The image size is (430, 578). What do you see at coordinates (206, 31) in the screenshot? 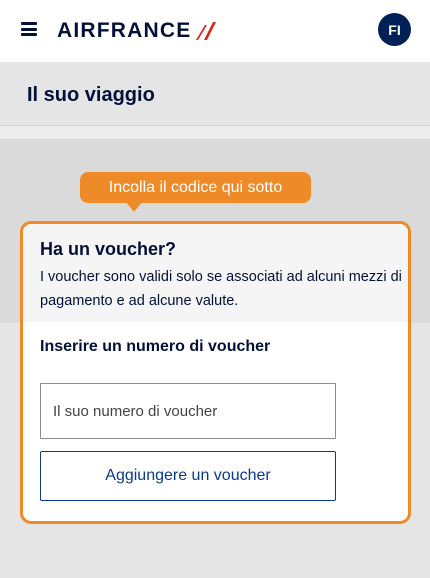
I see `air-france-stripe-icon` at bounding box center [206, 31].